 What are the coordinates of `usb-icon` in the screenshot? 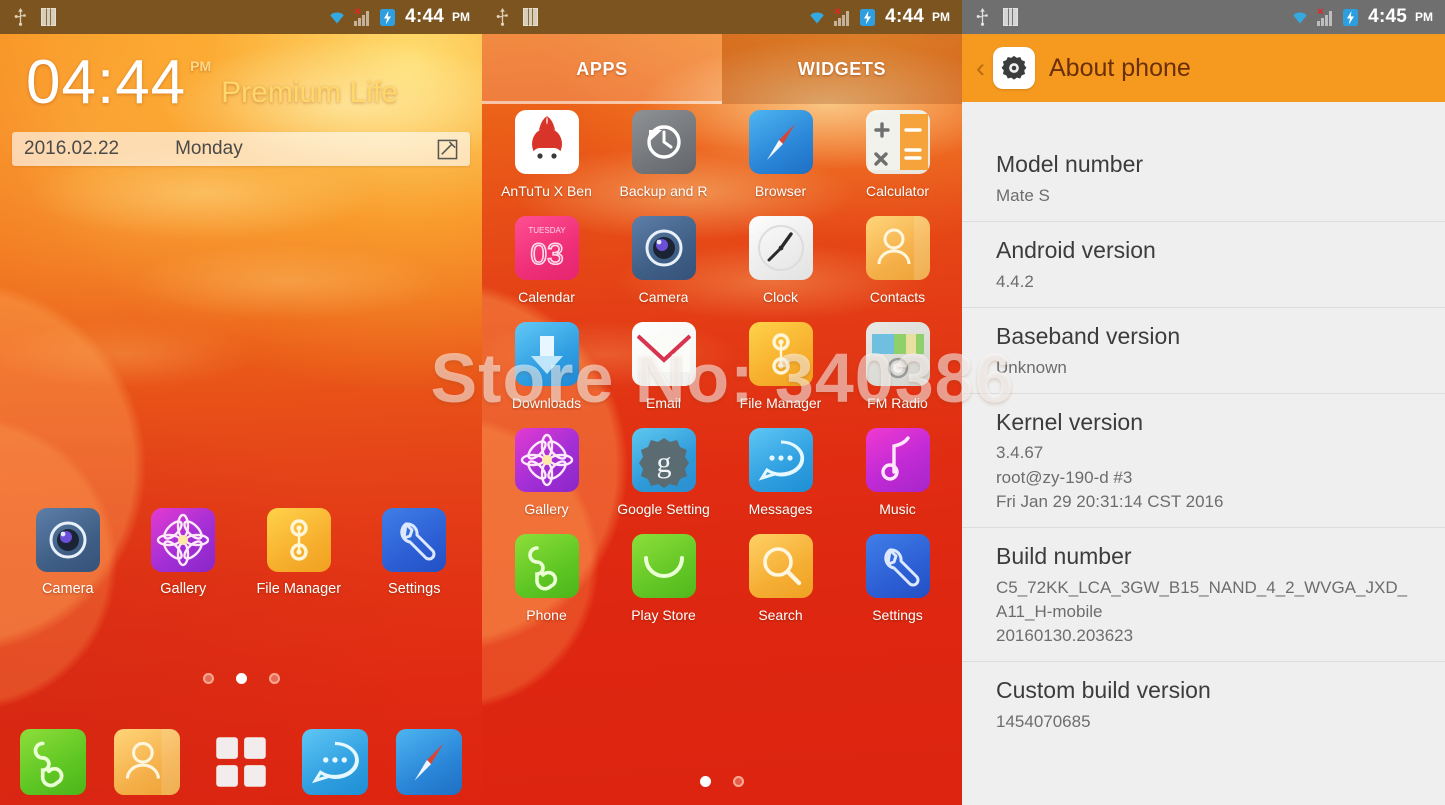 It's located at (982, 17).